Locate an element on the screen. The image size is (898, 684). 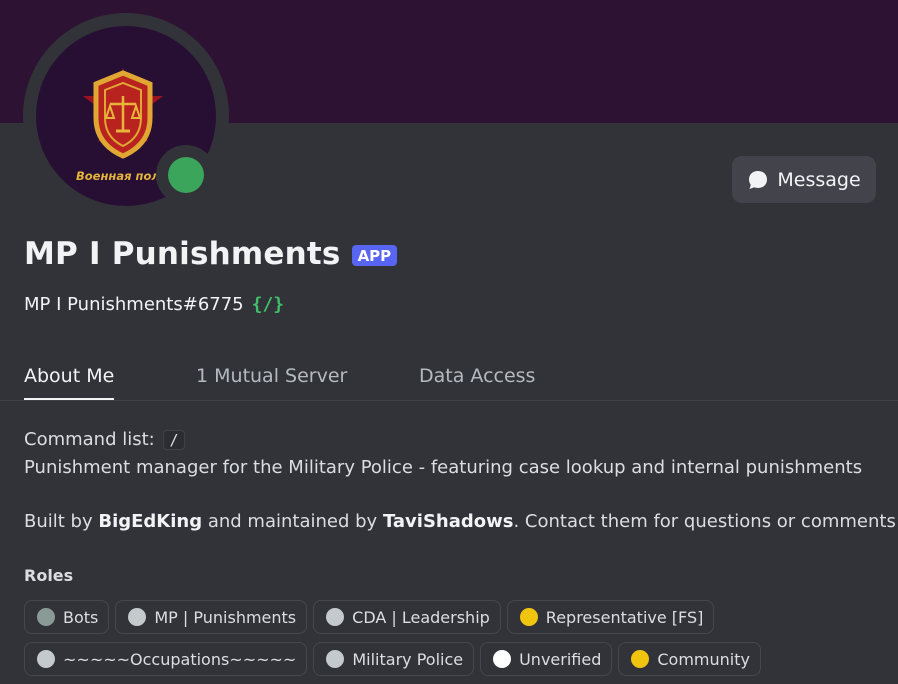
role-name: Military Police is located at coordinates (408, 659).